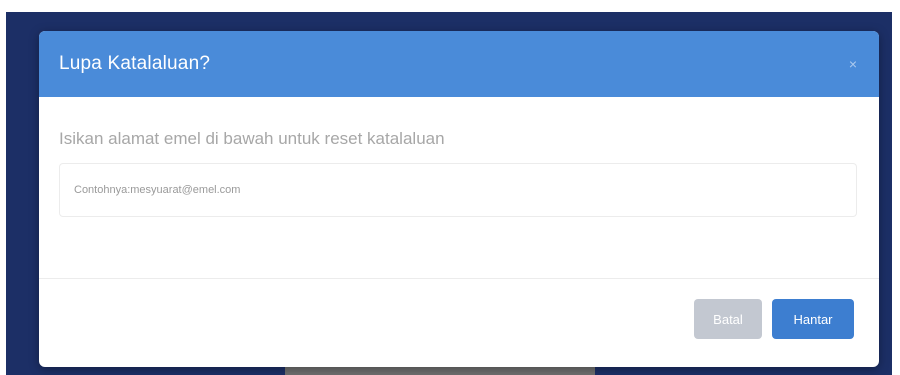 This screenshot has height=375, width=900. What do you see at coordinates (135, 63) in the screenshot?
I see `modal-title: Lupa Katalaluan?` at bounding box center [135, 63].